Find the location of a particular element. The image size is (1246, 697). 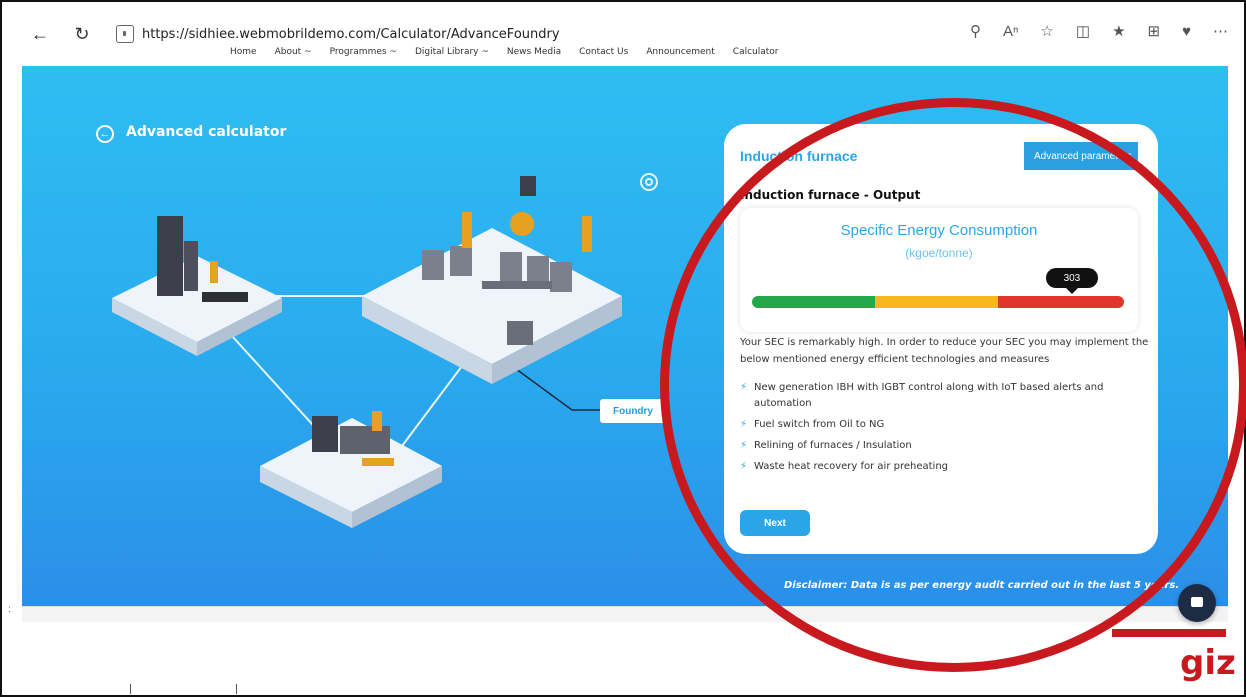

list-item: ⚡ Waste heat recovery for air preheating is located at coordinates (940, 467).